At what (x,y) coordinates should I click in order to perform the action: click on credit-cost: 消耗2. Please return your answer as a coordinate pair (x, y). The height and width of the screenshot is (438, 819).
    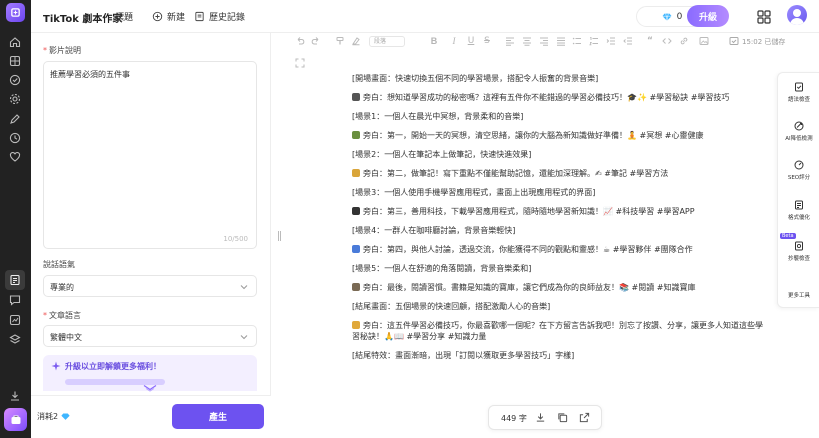
    Looking at the image, I should click on (53, 416).